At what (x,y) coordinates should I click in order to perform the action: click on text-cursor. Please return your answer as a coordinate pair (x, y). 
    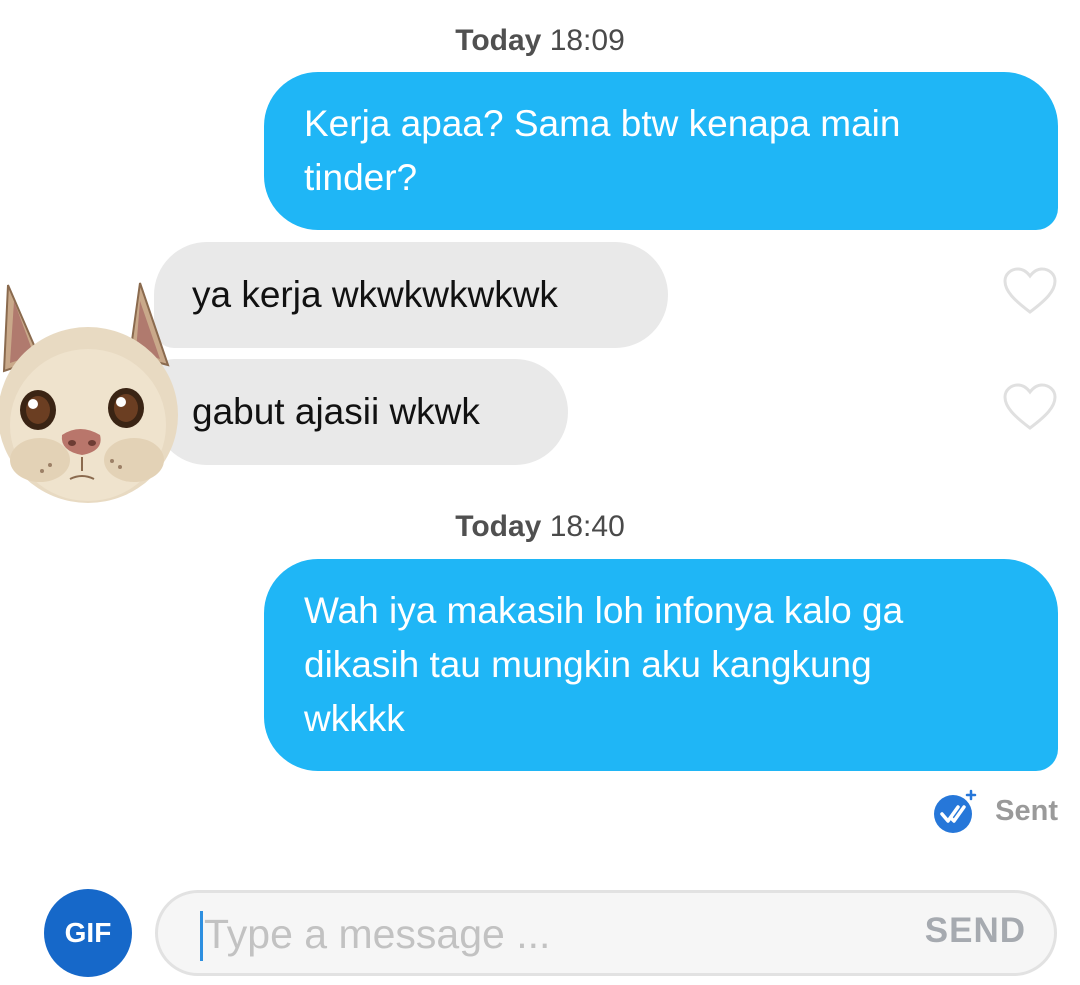
    Looking at the image, I should click on (201, 936).